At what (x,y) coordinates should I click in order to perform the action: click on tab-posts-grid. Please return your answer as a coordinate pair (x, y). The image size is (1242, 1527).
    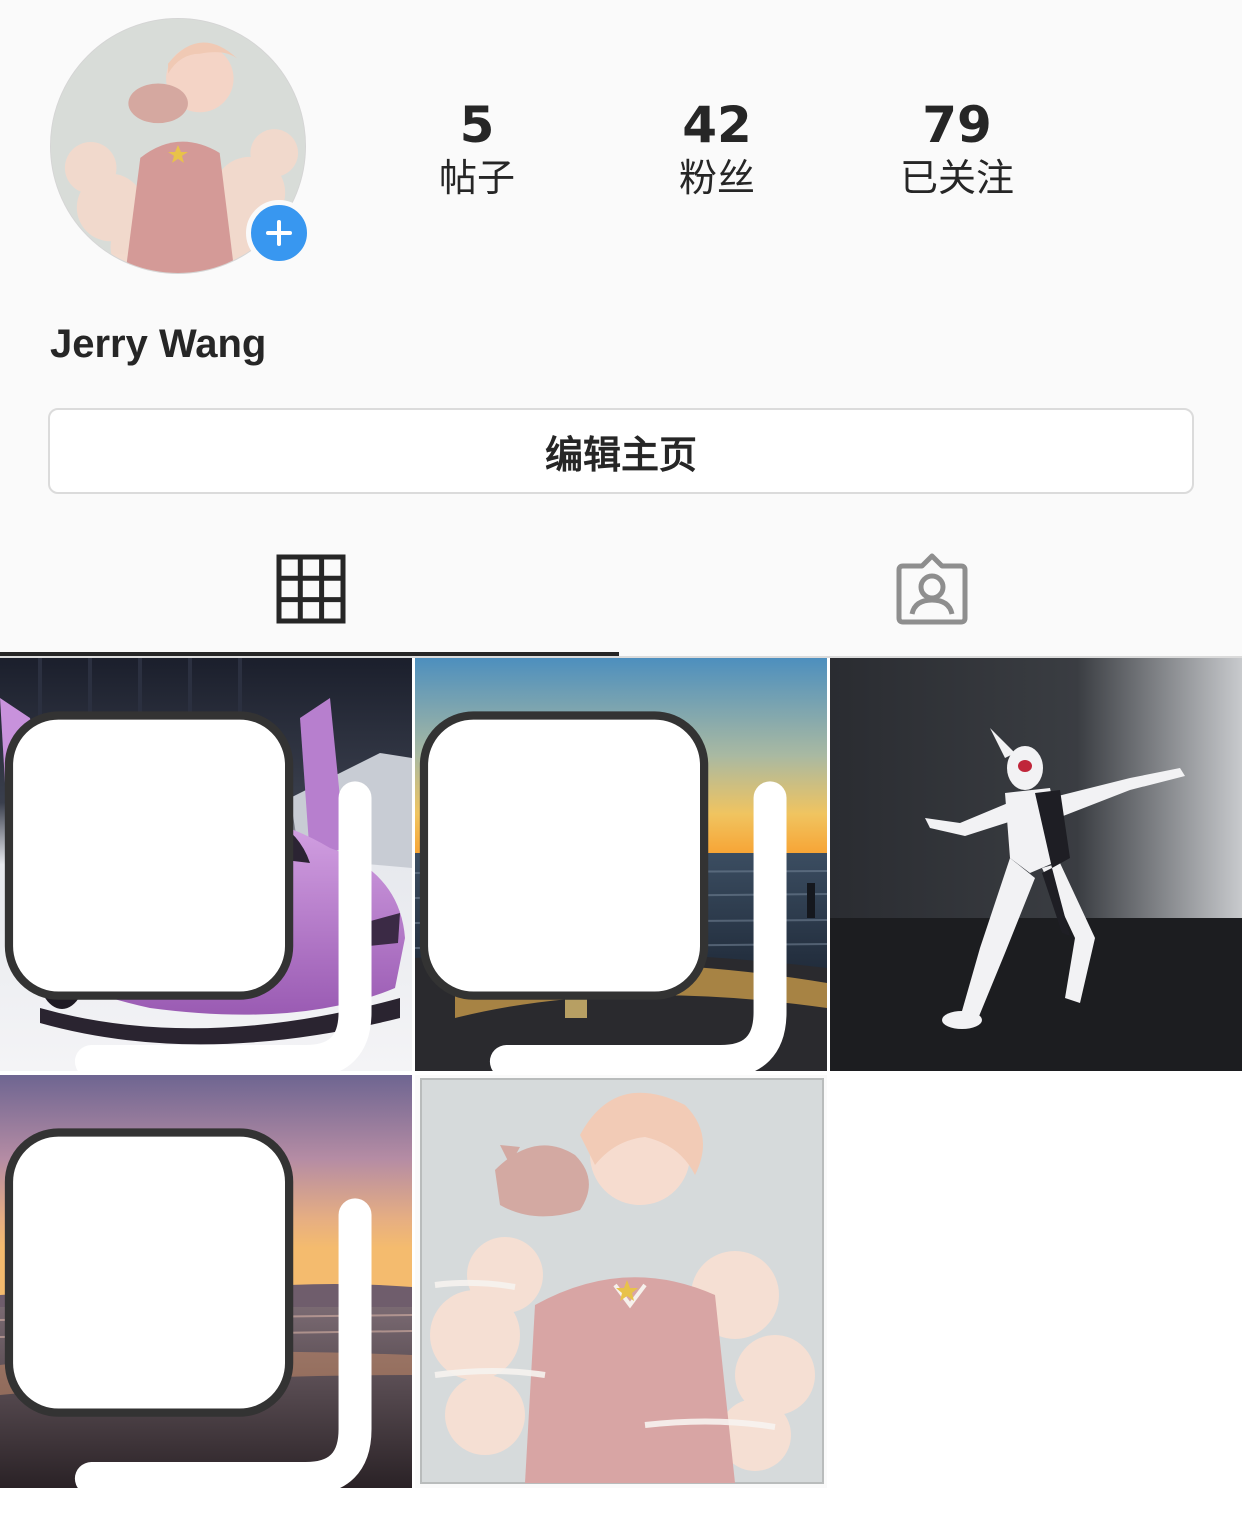
    Looking at the image, I should click on (310, 589).